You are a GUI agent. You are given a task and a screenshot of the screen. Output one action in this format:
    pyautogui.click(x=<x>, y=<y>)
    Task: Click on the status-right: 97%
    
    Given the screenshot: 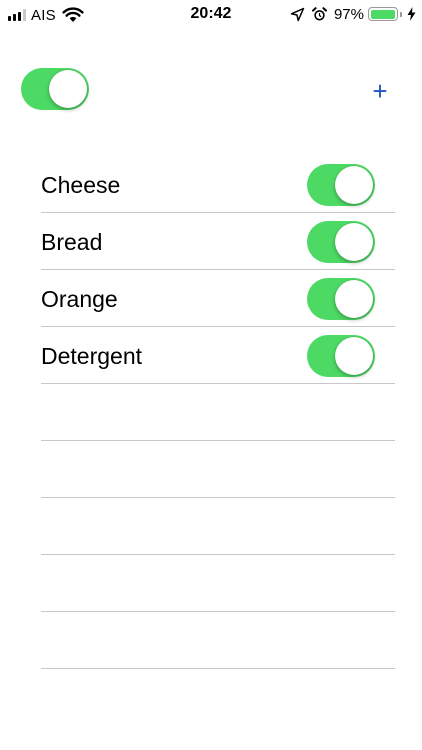 What is the action you would take?
    pyautogui.click(x=353, y=14)
    